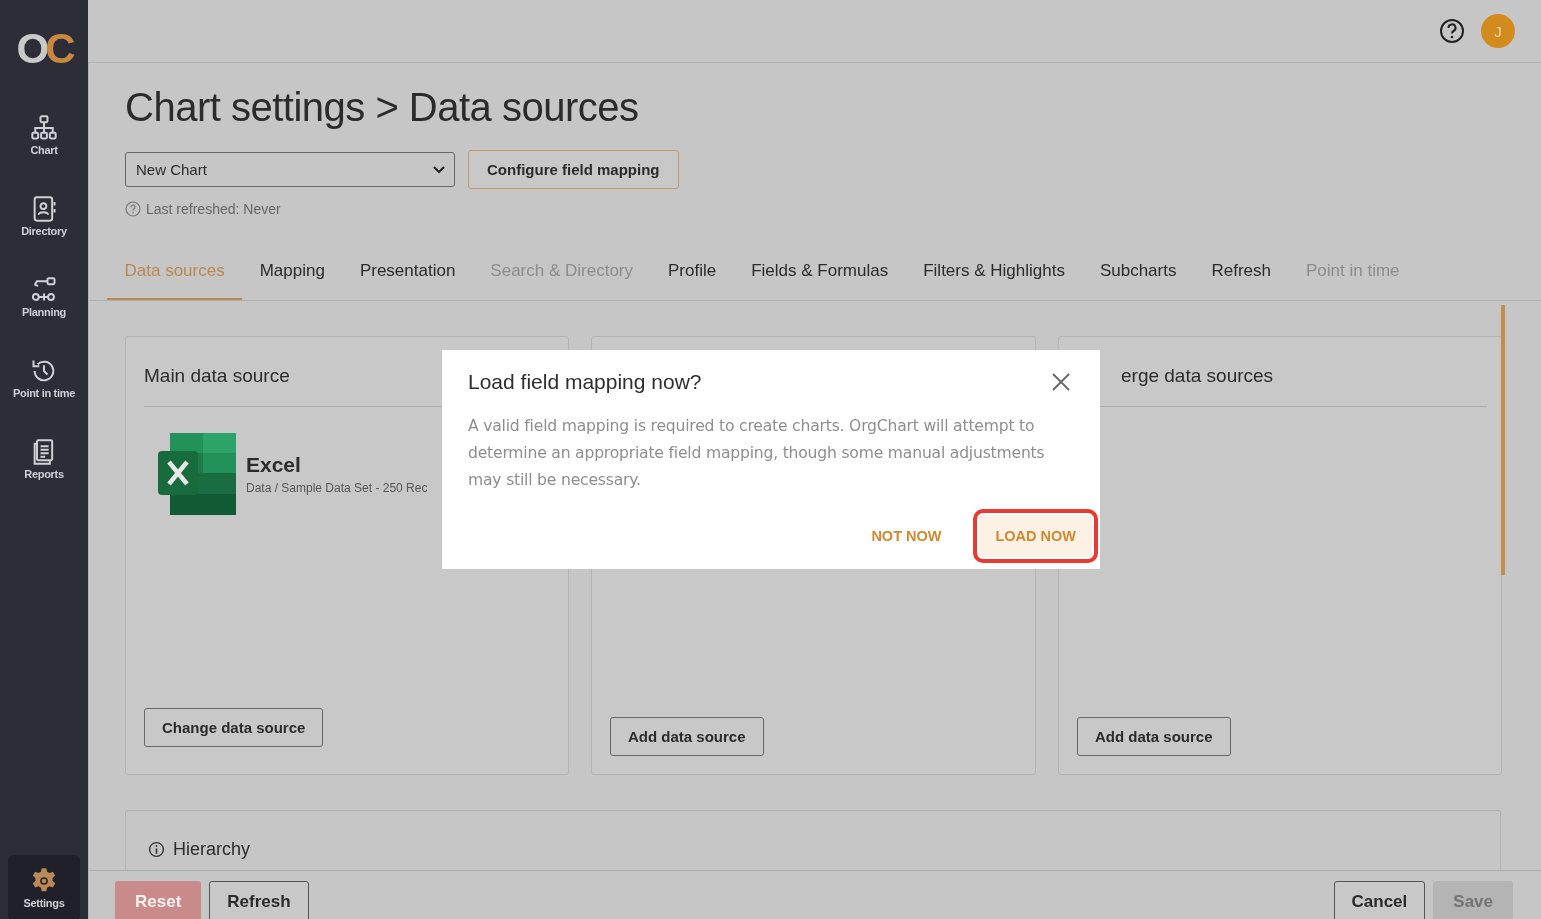  I want to click on scrollbar-thumb, so click(1503, 440).